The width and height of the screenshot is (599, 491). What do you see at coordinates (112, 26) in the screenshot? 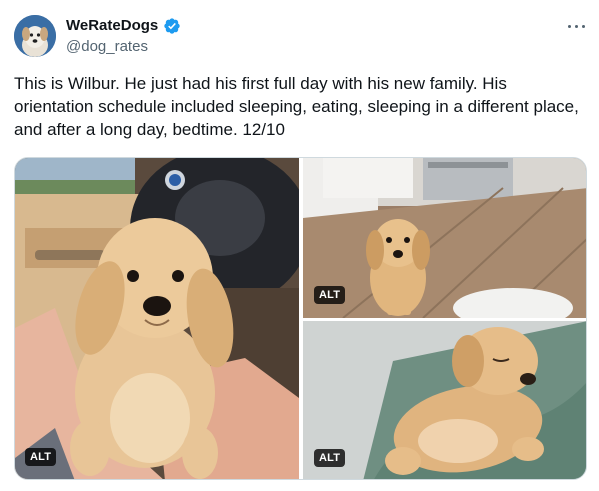
I see `author-display-name: WeRateDogs` at bounding box center [112, 26].